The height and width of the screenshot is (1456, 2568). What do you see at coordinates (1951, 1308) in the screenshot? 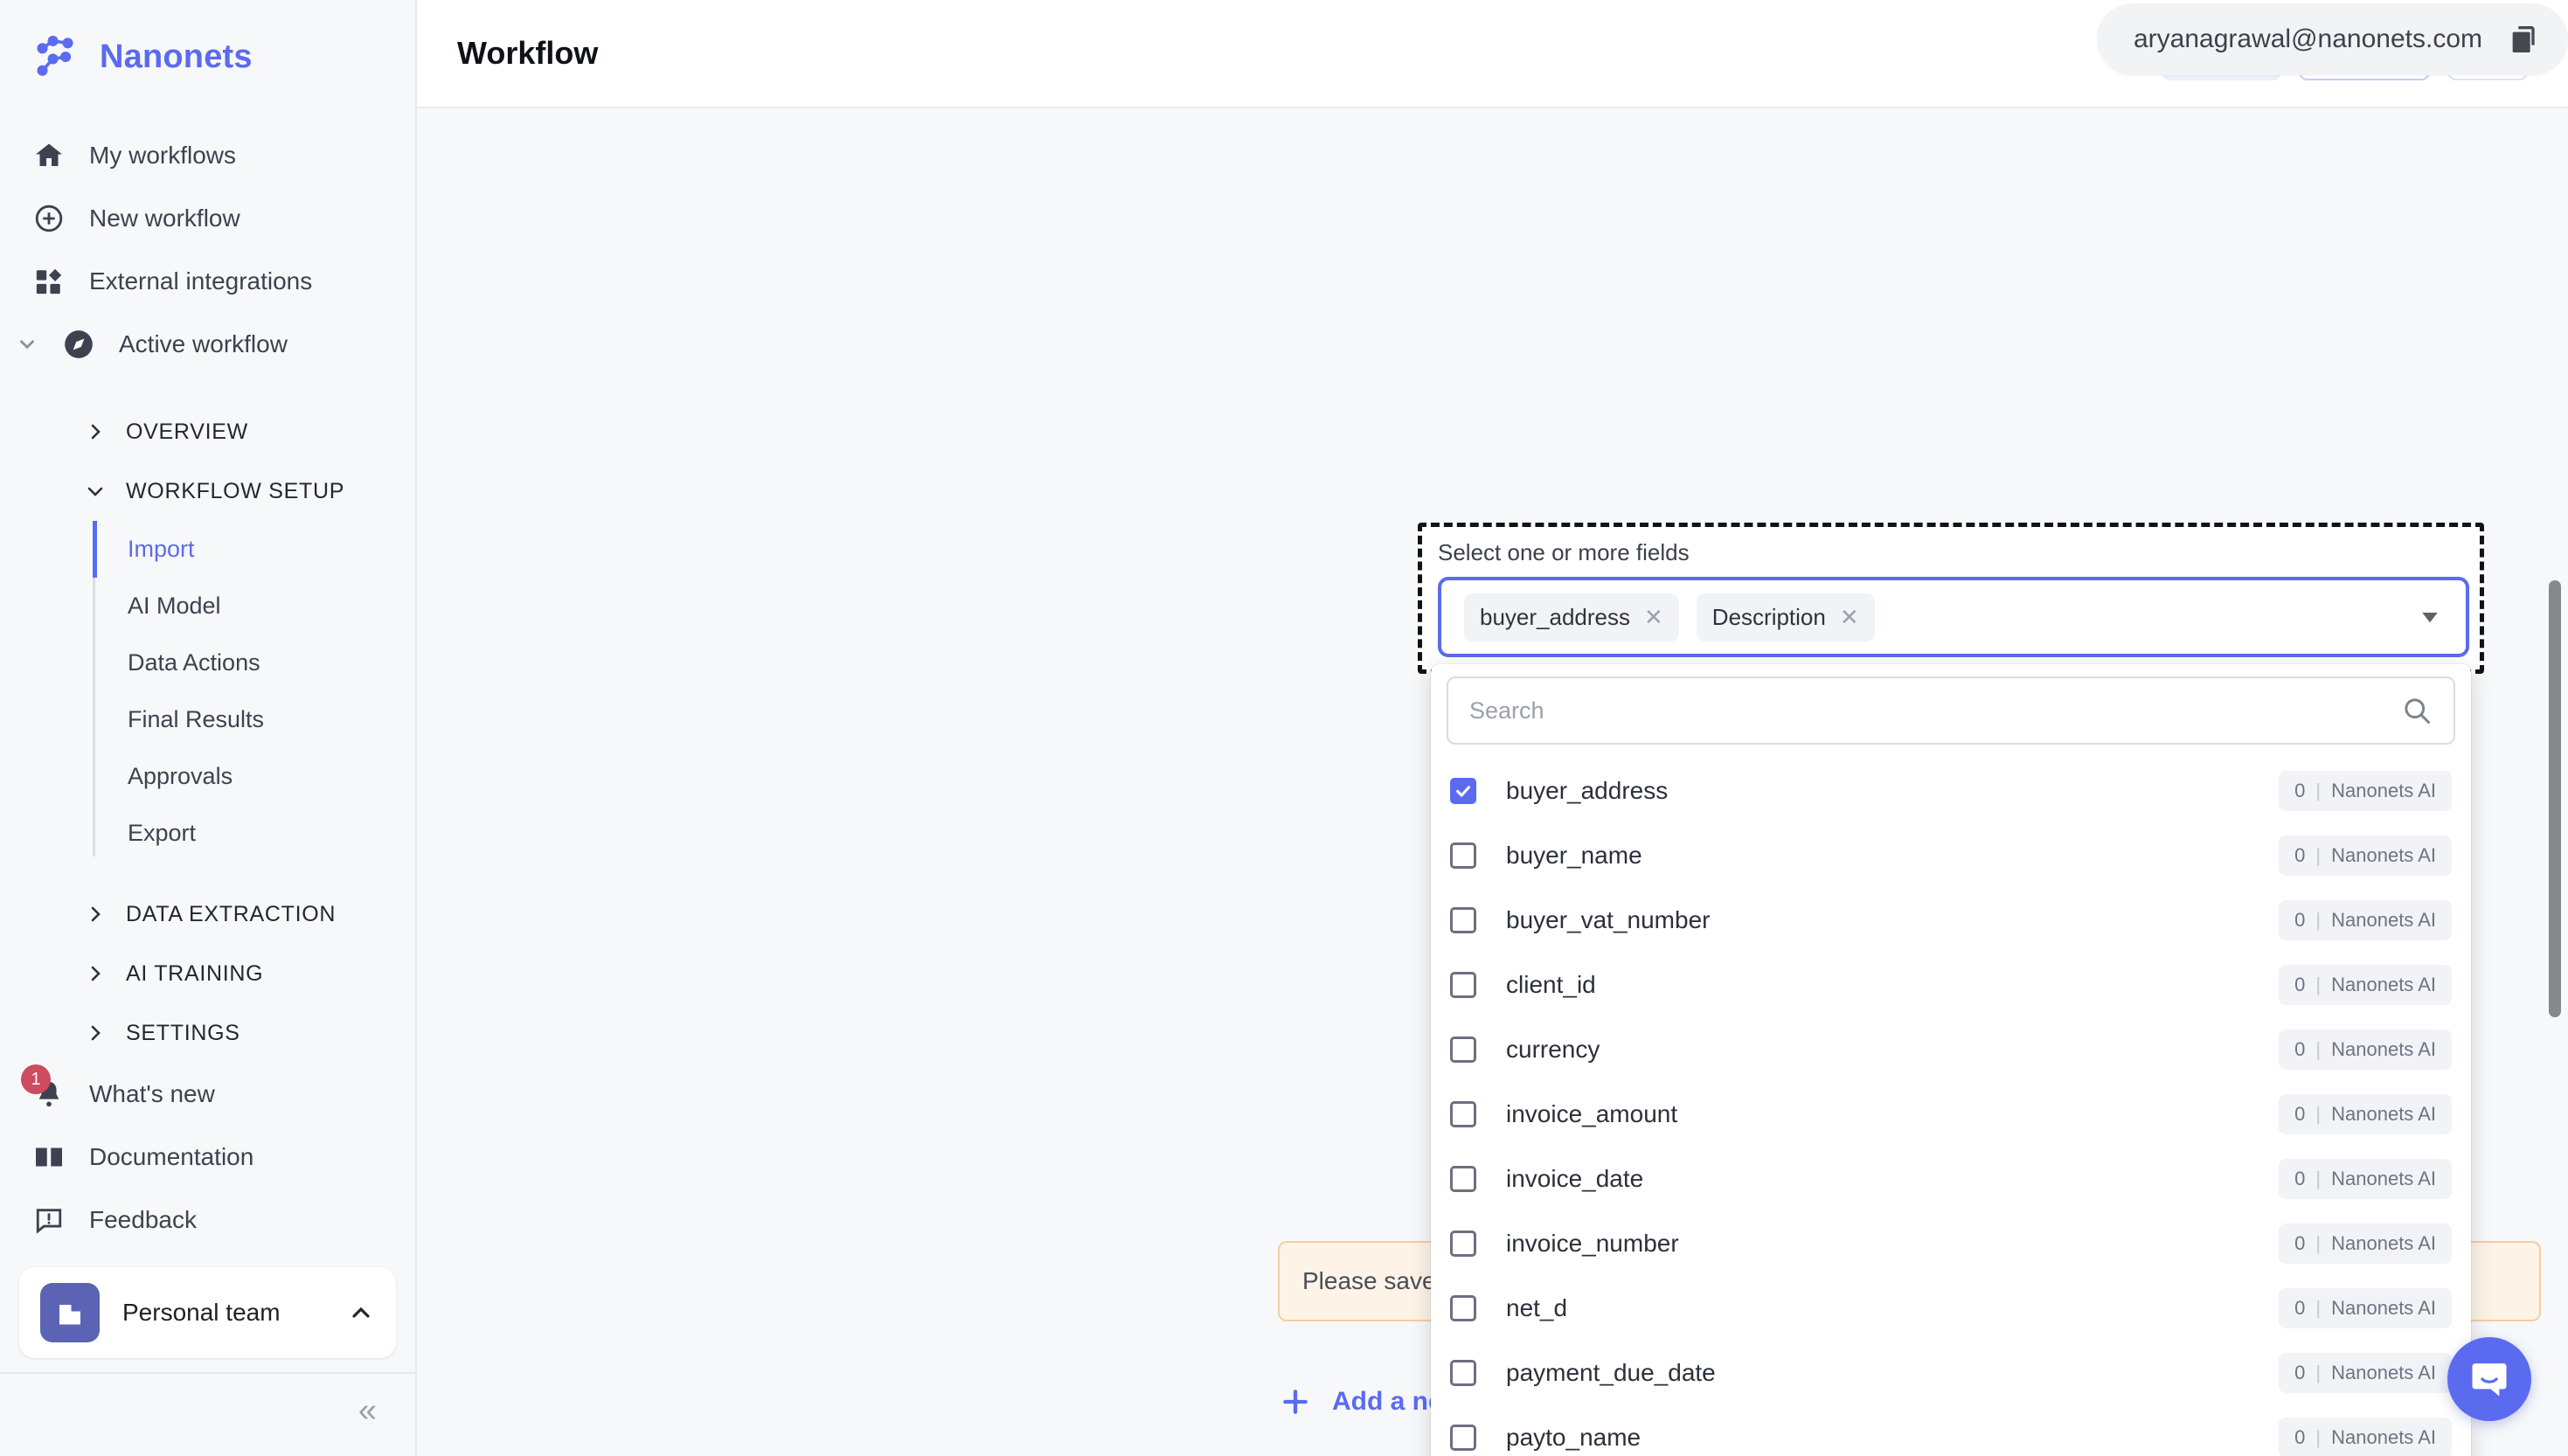
I see `field-option-net_d: net_d 0 | Nanonets AI` at bounding box center [1951, 1308].